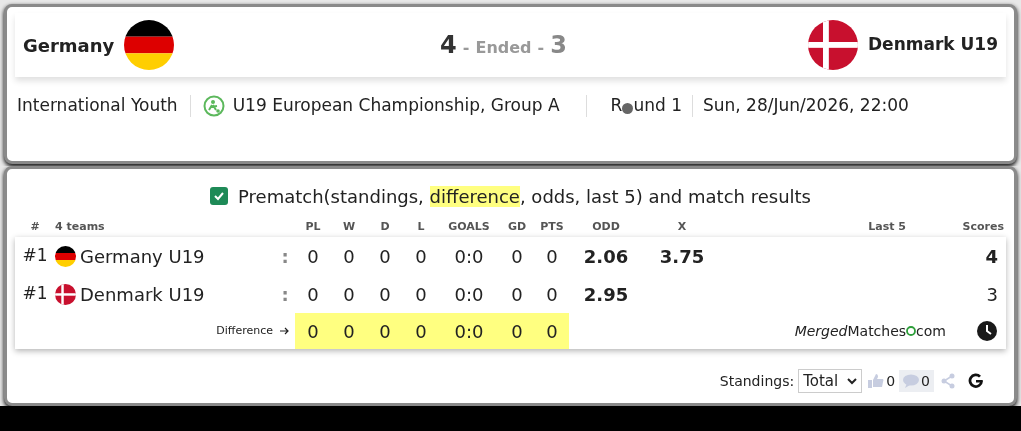 The height and width of the screenshot is (431, 1021). I want to click on arrow-right-icon, so click(284, 331).